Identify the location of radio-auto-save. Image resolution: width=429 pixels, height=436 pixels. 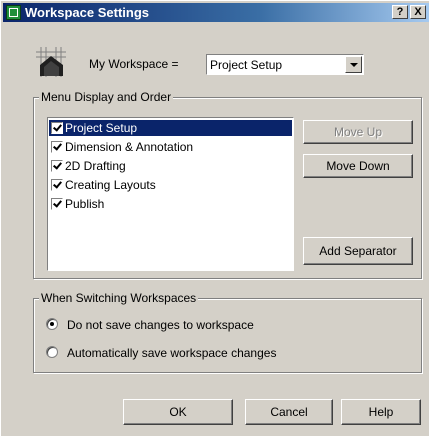
(52, 352).